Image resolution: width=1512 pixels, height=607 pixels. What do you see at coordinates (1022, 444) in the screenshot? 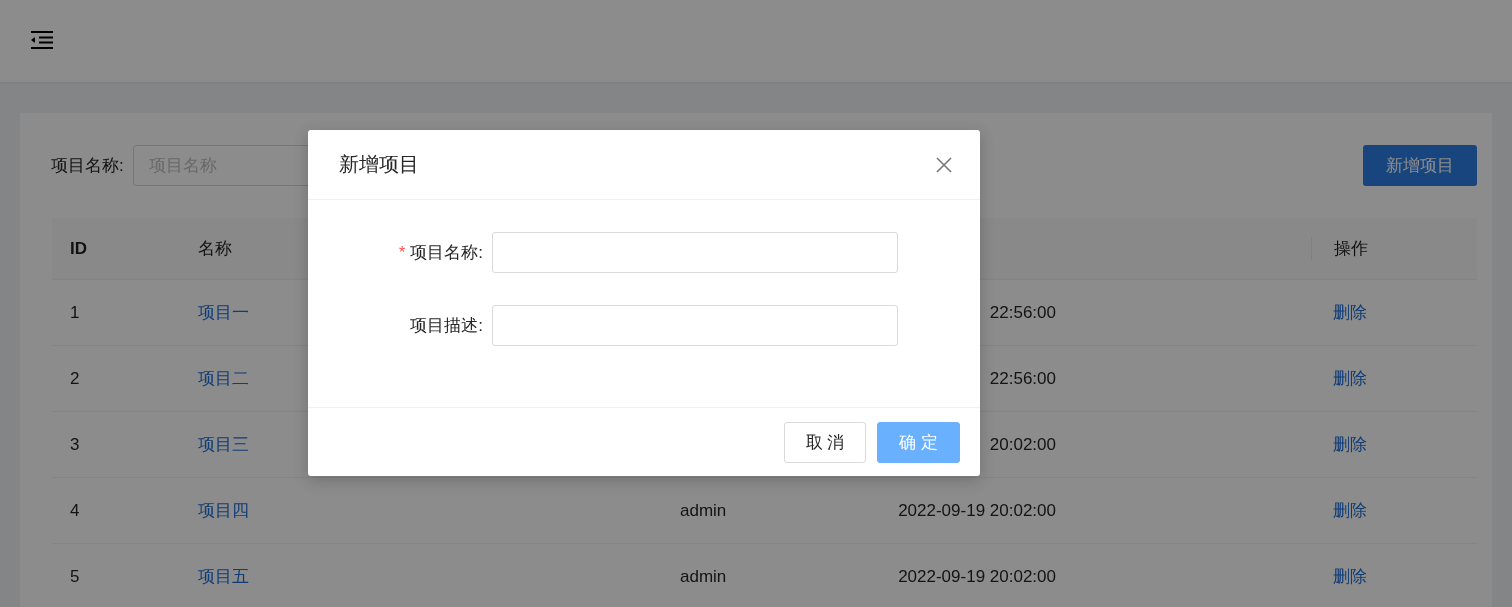
I see `table-cell: 20:02:00` at bounding box center [1022, 444].